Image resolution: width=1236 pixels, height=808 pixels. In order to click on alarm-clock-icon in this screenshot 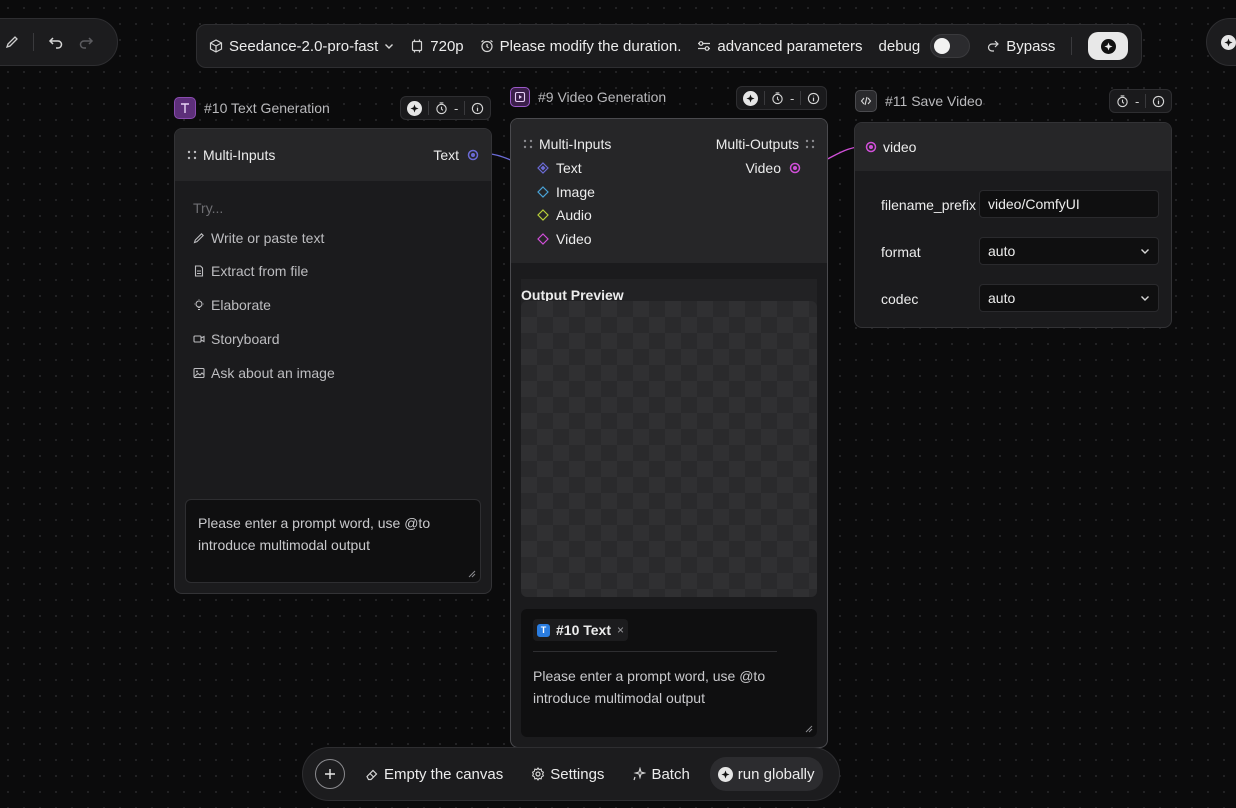, I will do `click(487, 46)`.